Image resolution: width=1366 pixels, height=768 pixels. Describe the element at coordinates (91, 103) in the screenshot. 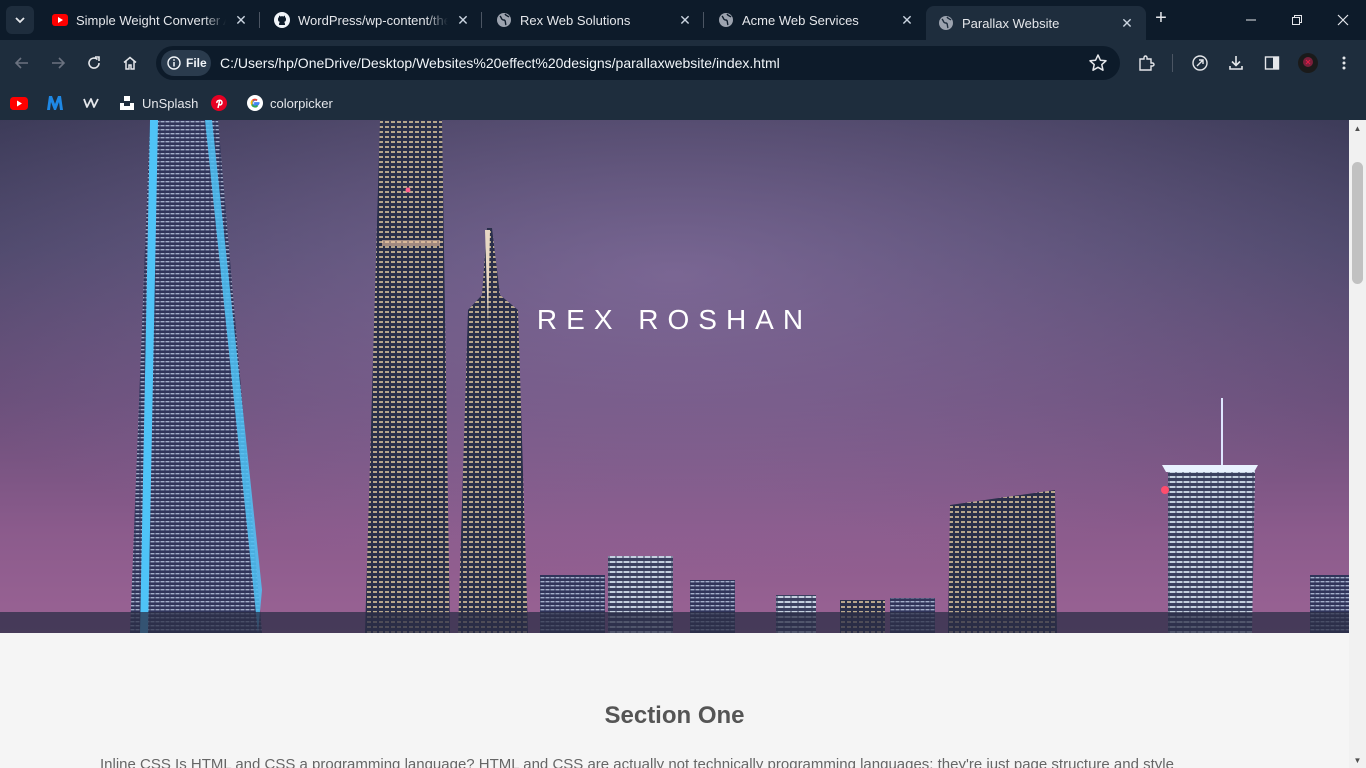

I see `webflow-icon` at that location.